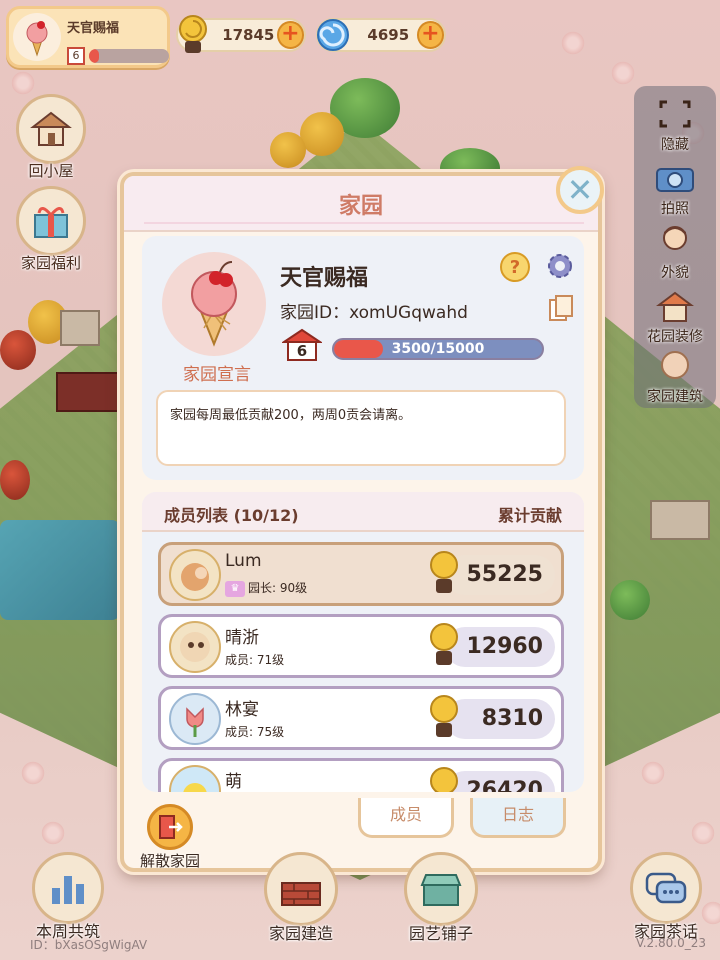  What do you see at coordinates (671, 943) in the screenshot?
I see `version-footer: V.2.80.0_23` at bounding box center [671, 943].